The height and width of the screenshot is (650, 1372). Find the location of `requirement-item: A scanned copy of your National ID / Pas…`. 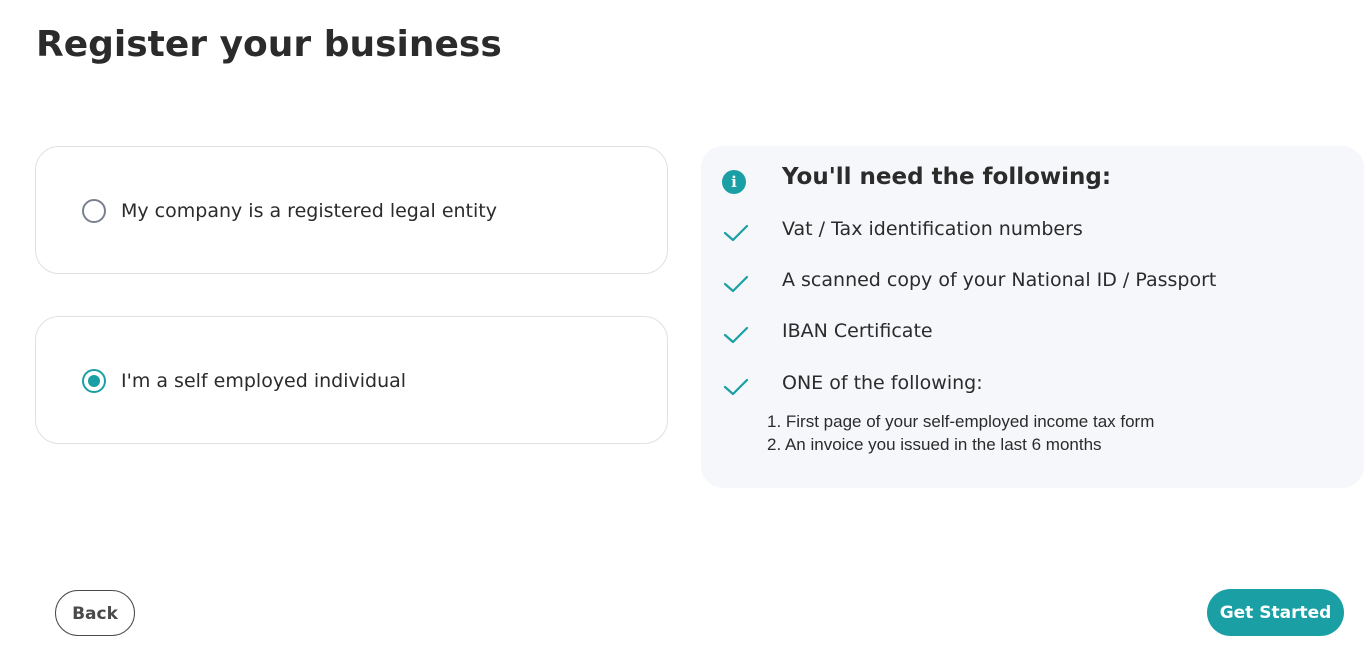

requirement-item: A scanned copy of your National ID / Pas… is located at coordinates (1032, 283).